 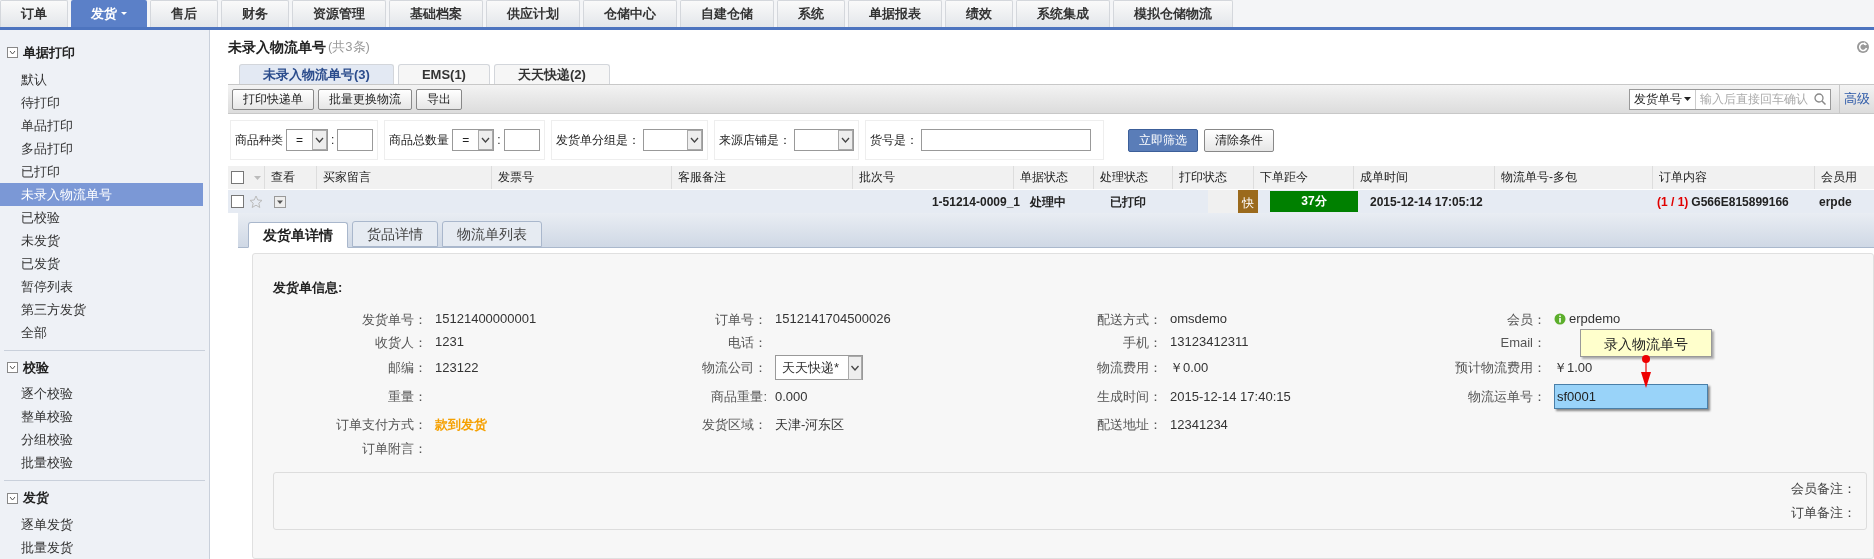 What do you see at coordinates (104, 463) in the screenshot?
I see `sidebar-item: 批量校验` at bounding box center [104, 463].